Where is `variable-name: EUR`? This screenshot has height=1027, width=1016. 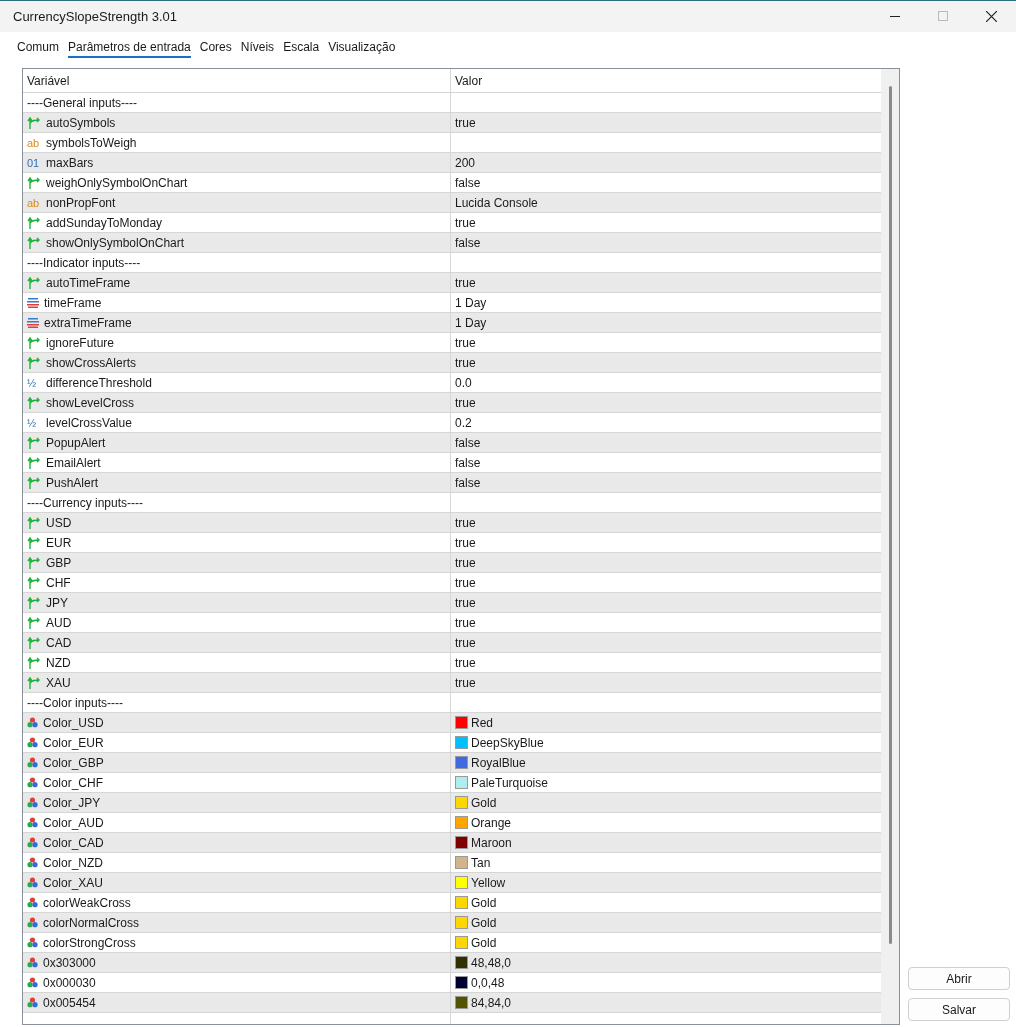 variable-name: EUR is located at coordinates (59, 542).